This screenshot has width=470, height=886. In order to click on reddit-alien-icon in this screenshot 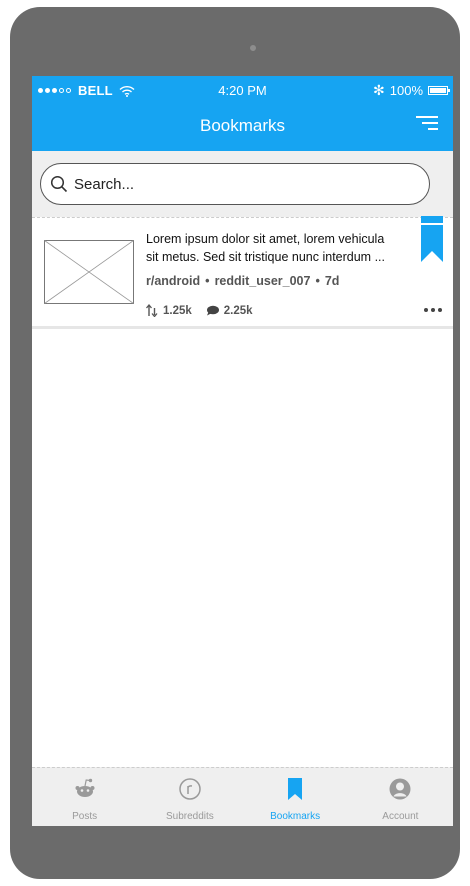, I will do `click(85, 787)`.